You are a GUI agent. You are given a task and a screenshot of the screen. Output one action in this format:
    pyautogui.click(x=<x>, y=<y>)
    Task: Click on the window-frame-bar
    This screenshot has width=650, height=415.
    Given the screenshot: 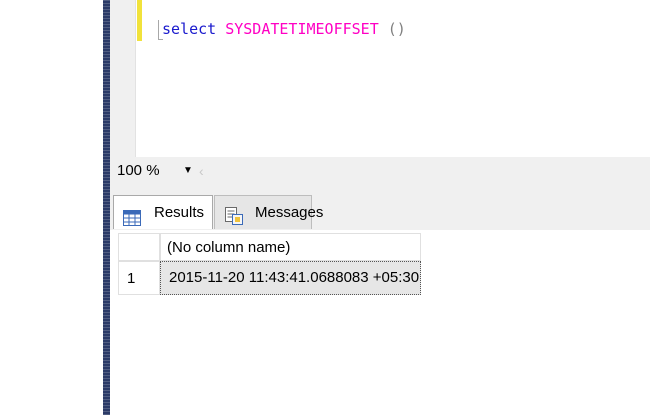 What is the action you would take?
    pyautogui.click(x=106, y=207)
    